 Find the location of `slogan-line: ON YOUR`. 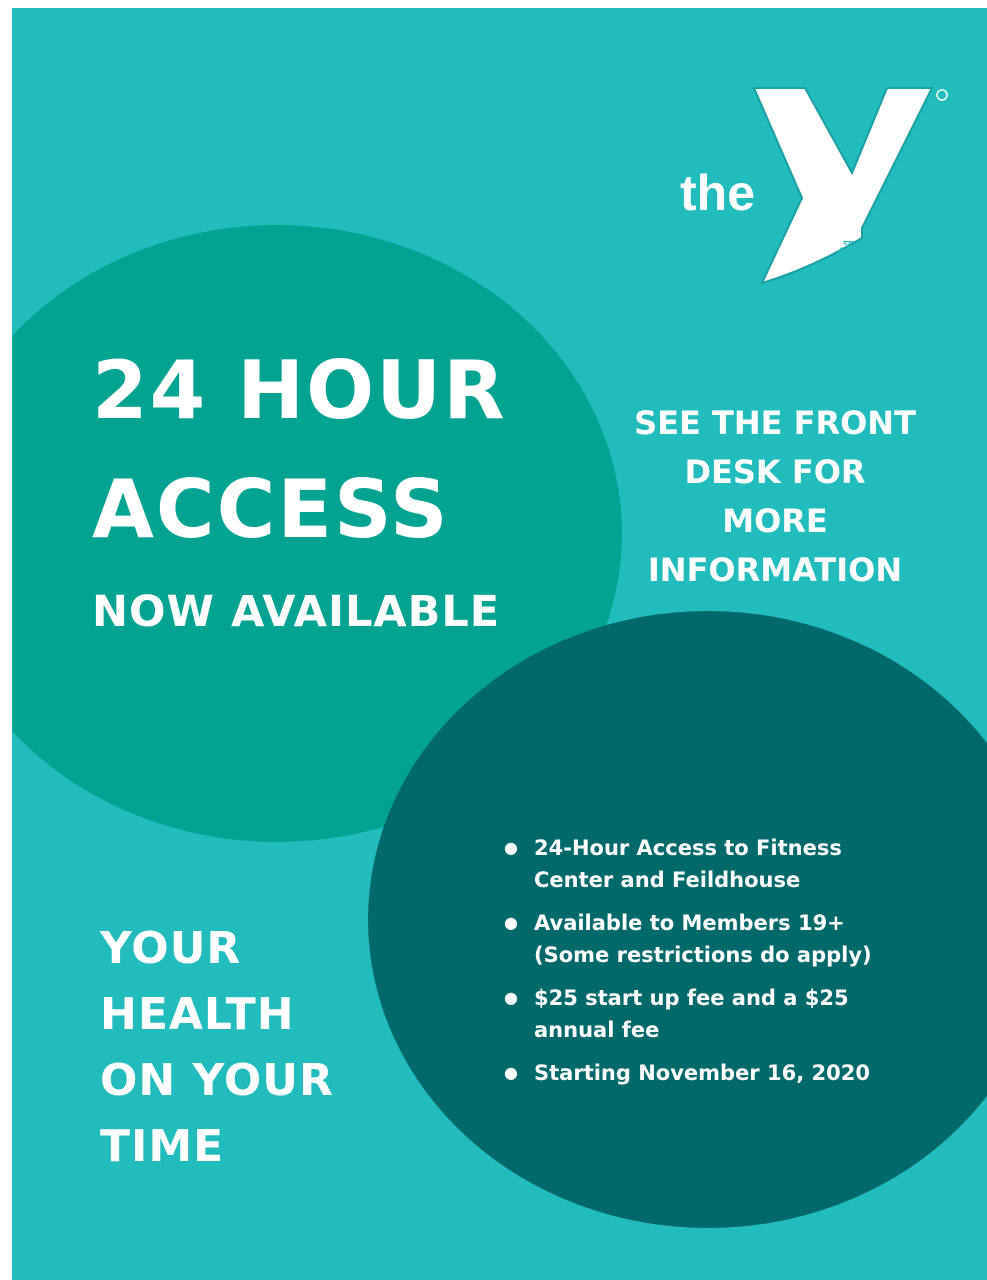

slogan-line: ON YOUR is located at coordinates (217, 1080).